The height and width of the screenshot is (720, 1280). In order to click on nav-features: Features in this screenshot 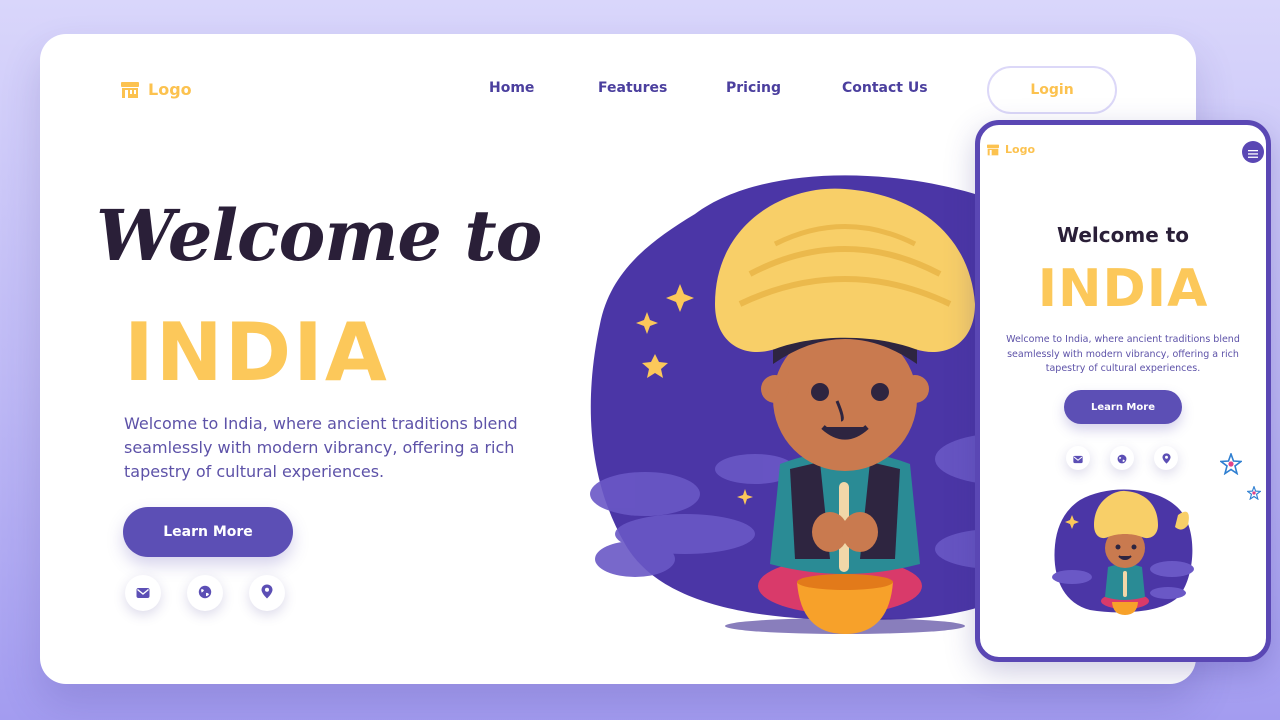, I will do `click(632, 88)`.